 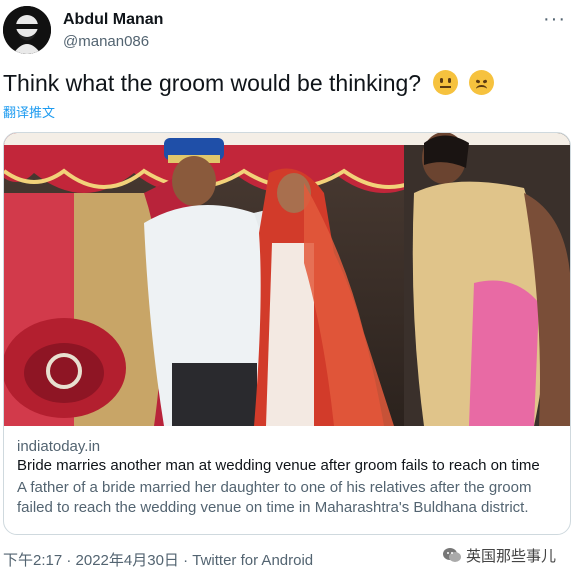 I want to click on tweet-header: Abdul Manan @manan086 ···, so click(x=287, y=31).